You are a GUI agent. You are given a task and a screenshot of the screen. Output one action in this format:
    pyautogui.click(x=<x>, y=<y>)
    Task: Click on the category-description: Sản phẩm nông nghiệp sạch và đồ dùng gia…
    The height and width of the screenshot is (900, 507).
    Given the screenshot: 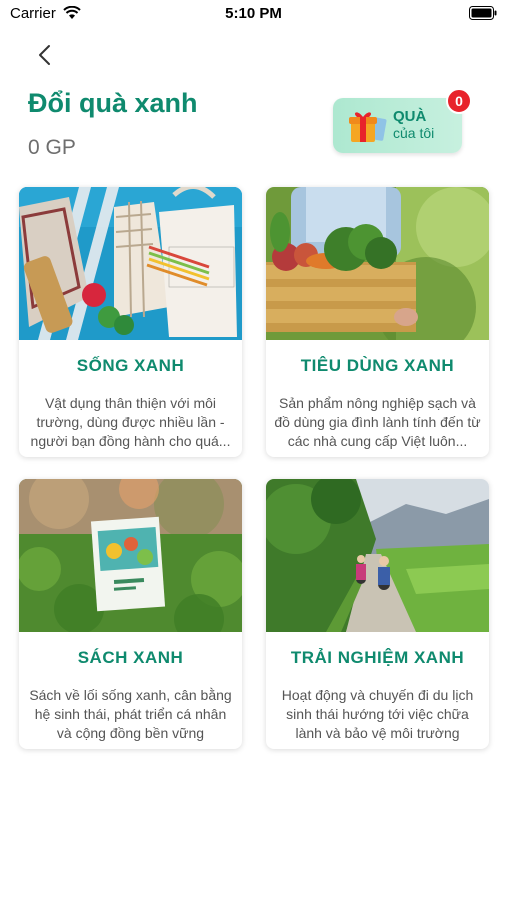 What is the action you would take?
    pyautogui.click(x=377, y=422)
    